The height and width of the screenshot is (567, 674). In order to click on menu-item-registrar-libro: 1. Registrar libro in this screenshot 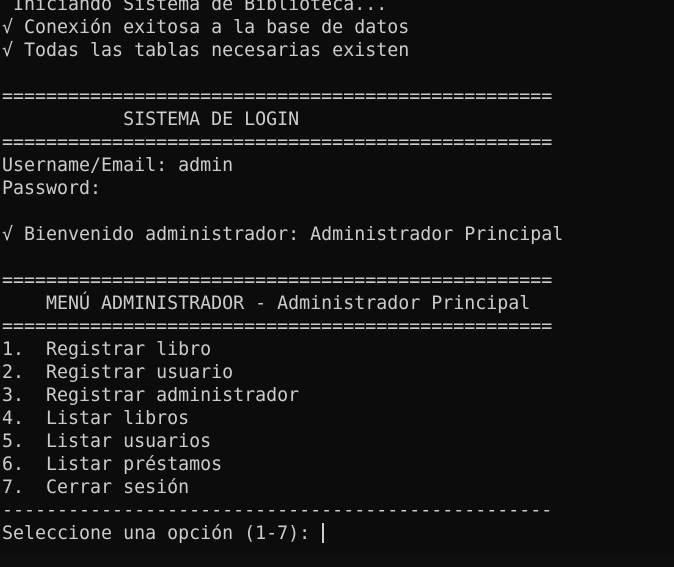, I will do `click(107, 349)`.